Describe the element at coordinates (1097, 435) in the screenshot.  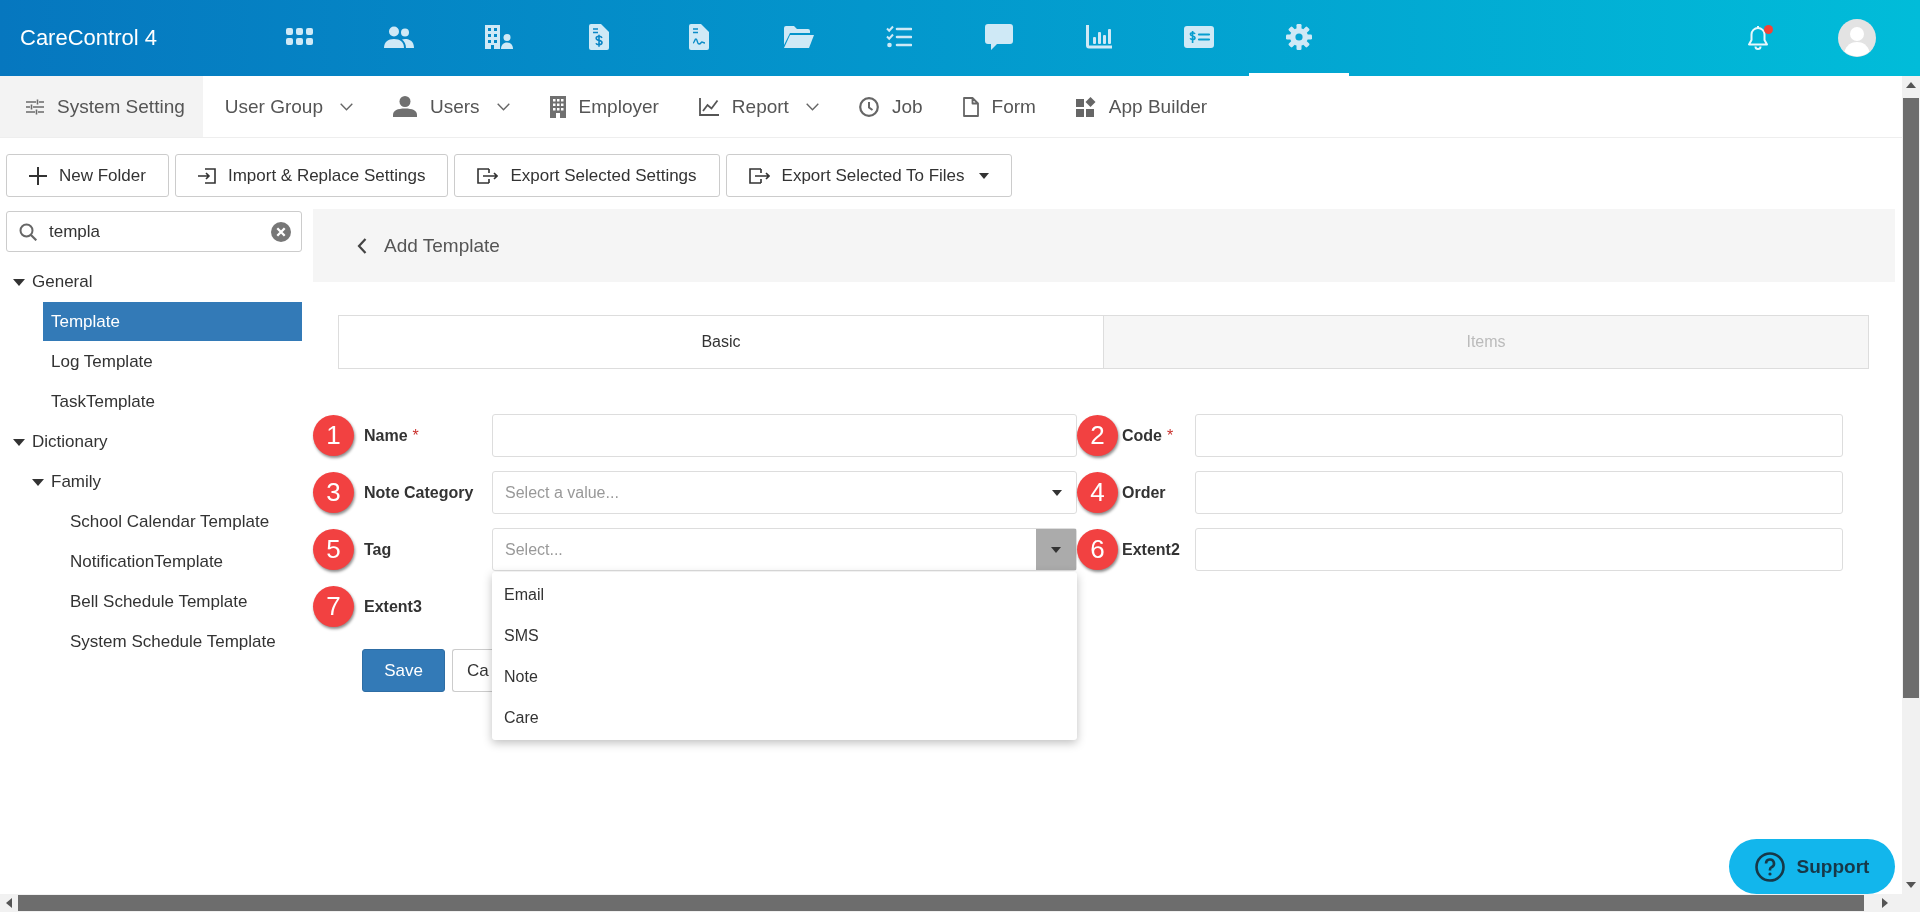
I see `callout-number: 2` at that location.